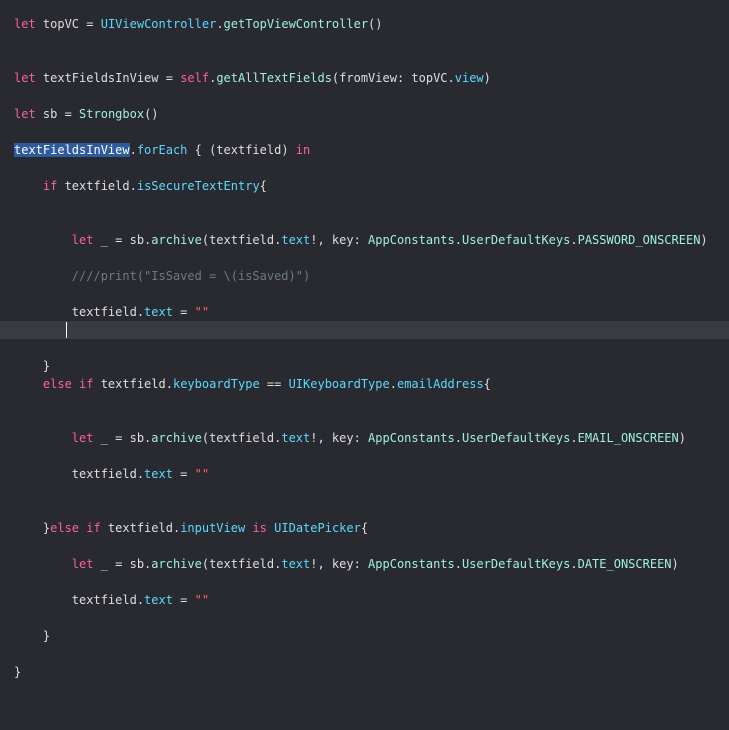 The image size is (729, 730). What do you see at coordinates (66, 330) in the screenshot?
I see `text-cursor` at bounding box center [66, 330].